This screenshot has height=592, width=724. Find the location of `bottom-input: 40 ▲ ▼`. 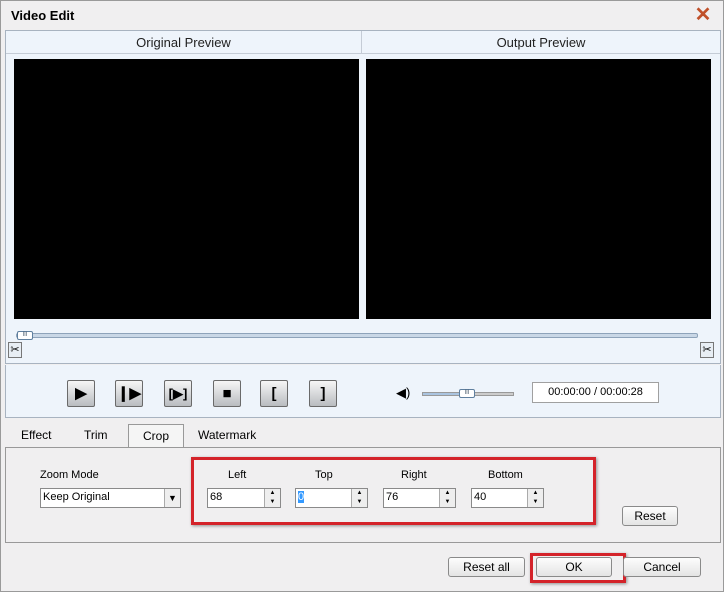

bottom-input: 40 ▲ ▼ is located at coordinates (507, 498).